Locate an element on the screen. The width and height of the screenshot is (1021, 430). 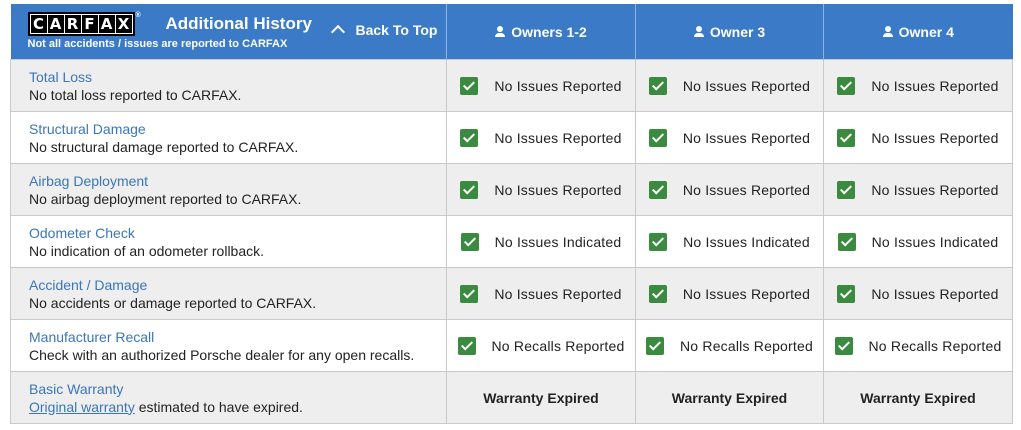
row-description: No indication of an odometer rollback. is located at coordinates (147, 250).